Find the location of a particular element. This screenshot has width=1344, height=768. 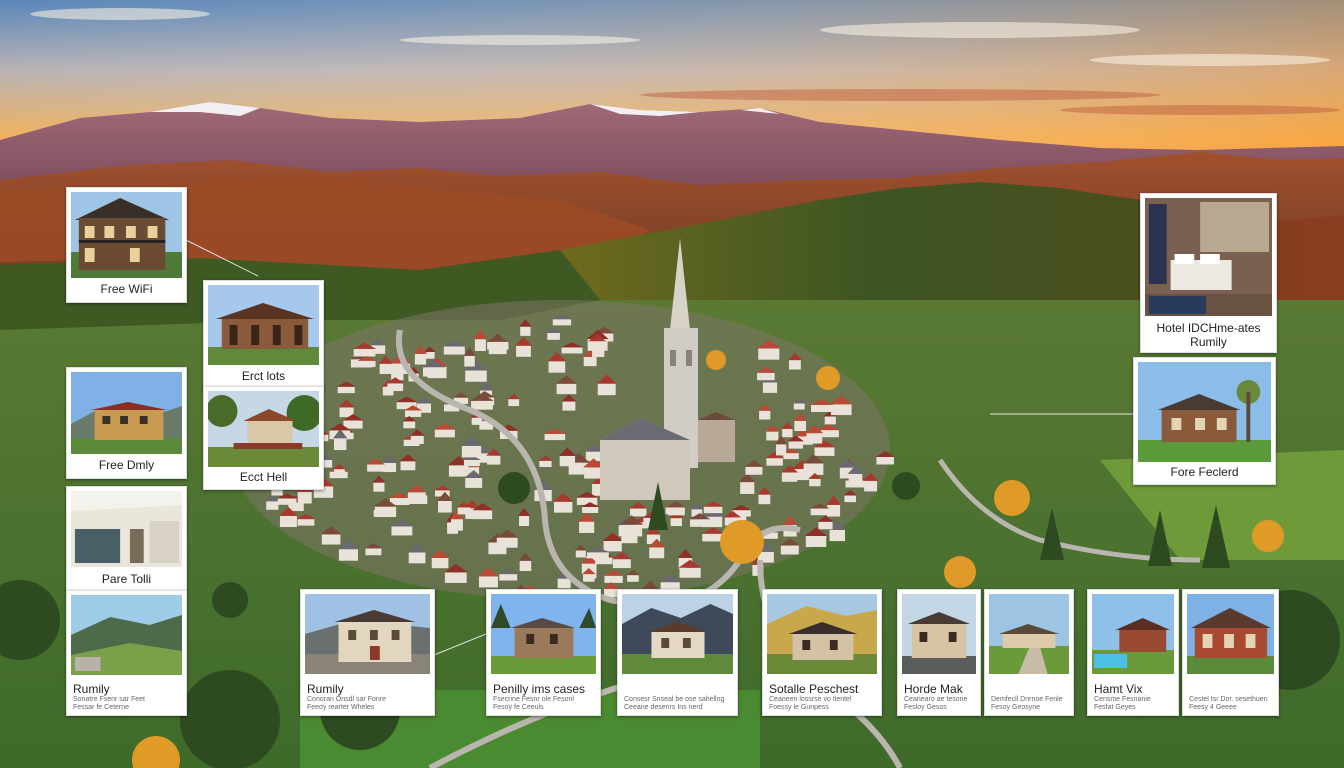

listing-card-pare-toll: Pare Tolli is located at coordinates (126, 539).